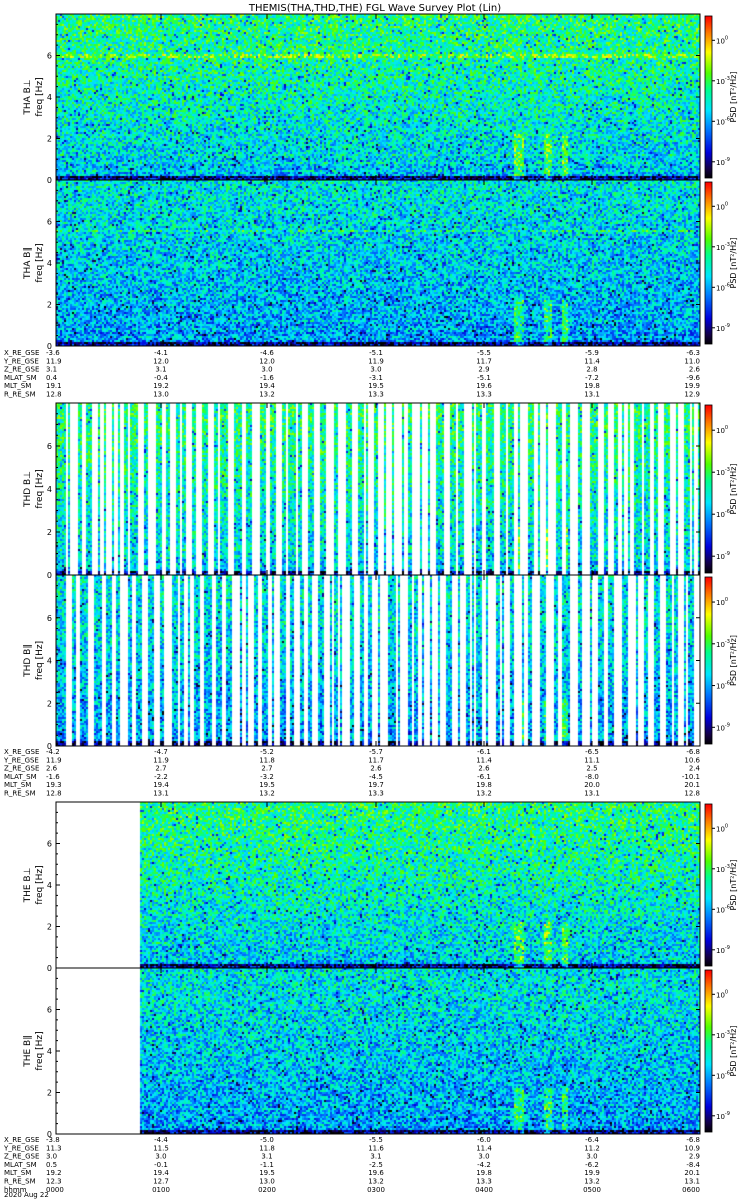 The height and width of the screenshot is (1200, 750). Describe the element at coordinates (592, 1173) in the screenshot. I see `ephemeris-value: 19.9` at that location.